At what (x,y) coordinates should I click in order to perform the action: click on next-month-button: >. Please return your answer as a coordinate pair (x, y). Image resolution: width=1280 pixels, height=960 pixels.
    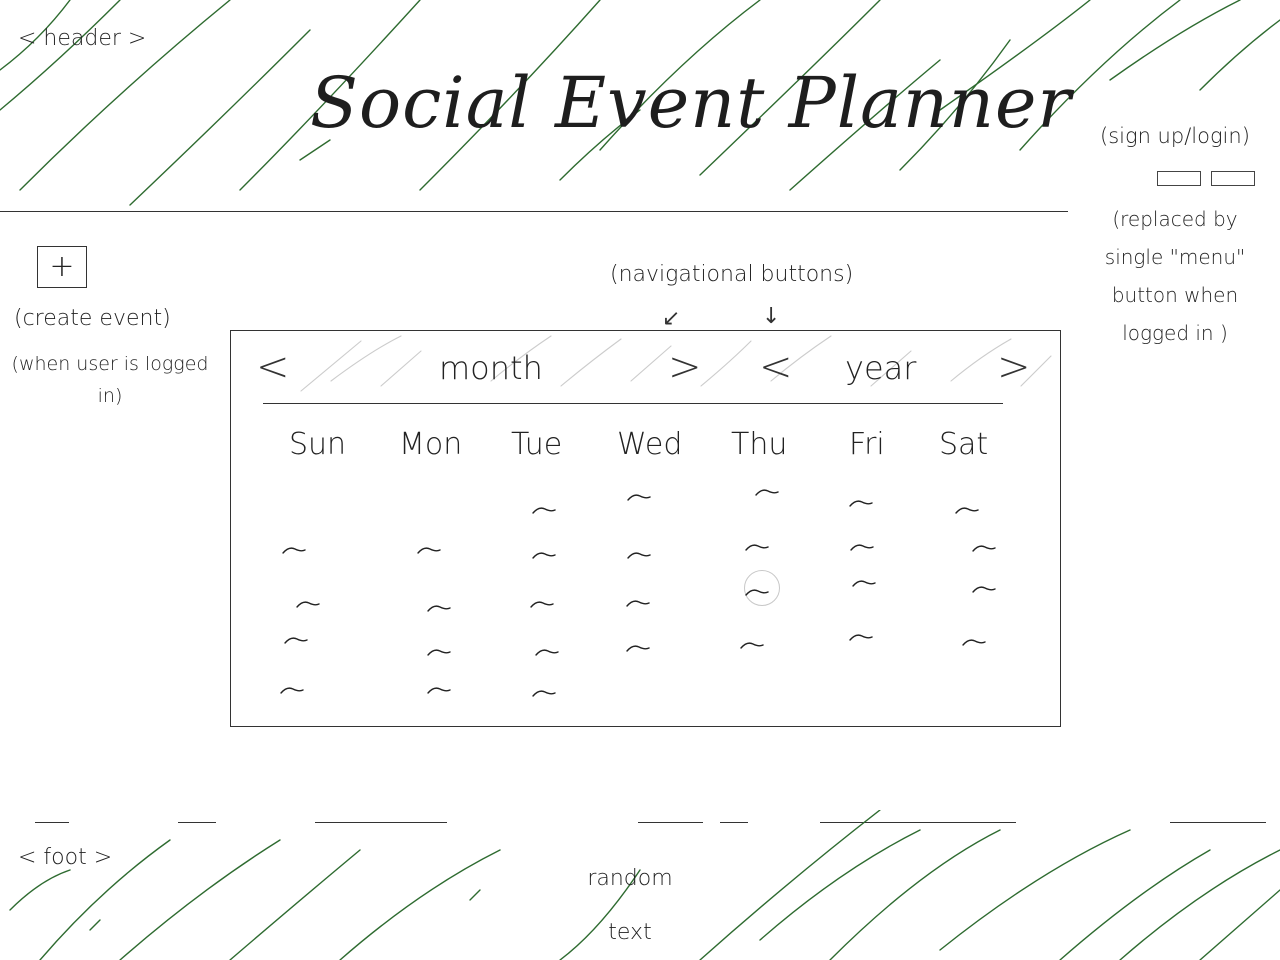
    Looking at the image, I should click on (685, 367).